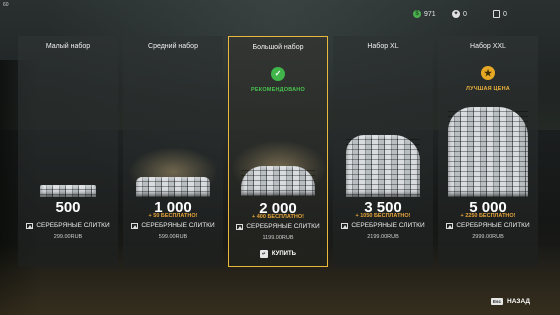  Describe the element at coordinates (497, 301) in the screenshot. I see `esc-key-icon: Esc` at that location.